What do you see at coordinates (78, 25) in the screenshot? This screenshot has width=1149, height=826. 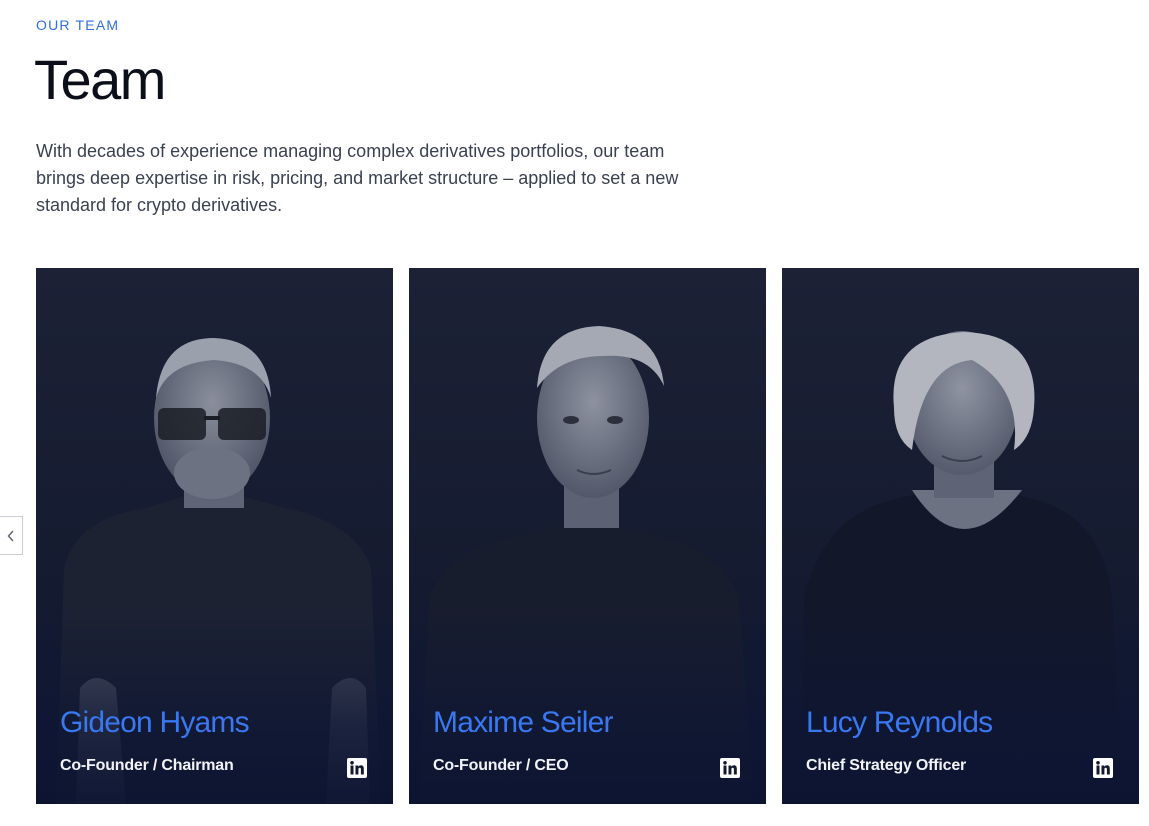 I see `section-eyebrow: OUR TEAM` at bounding box center [78, 25].